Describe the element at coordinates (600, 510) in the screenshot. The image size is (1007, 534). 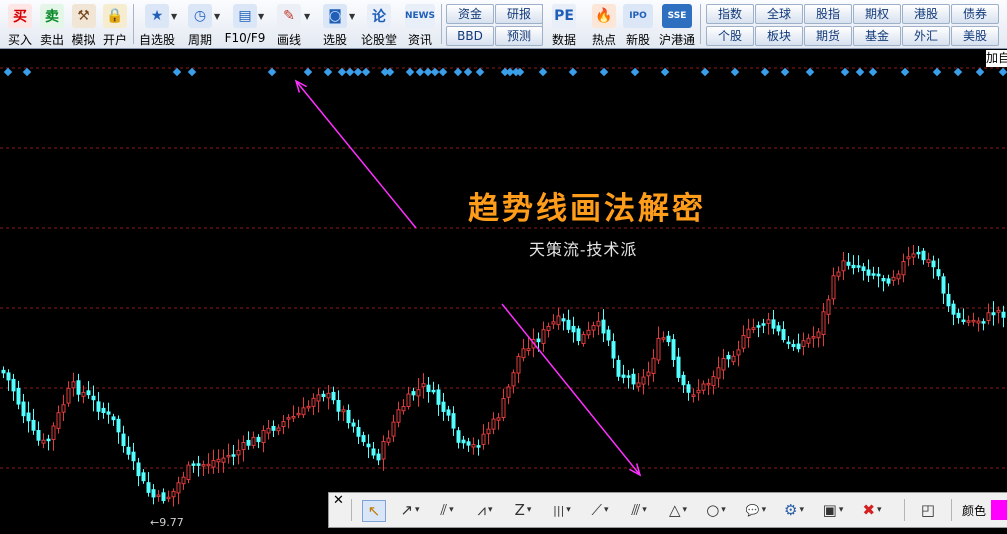
I see `draw-tool-fan: ⟋ ▾` at that location.